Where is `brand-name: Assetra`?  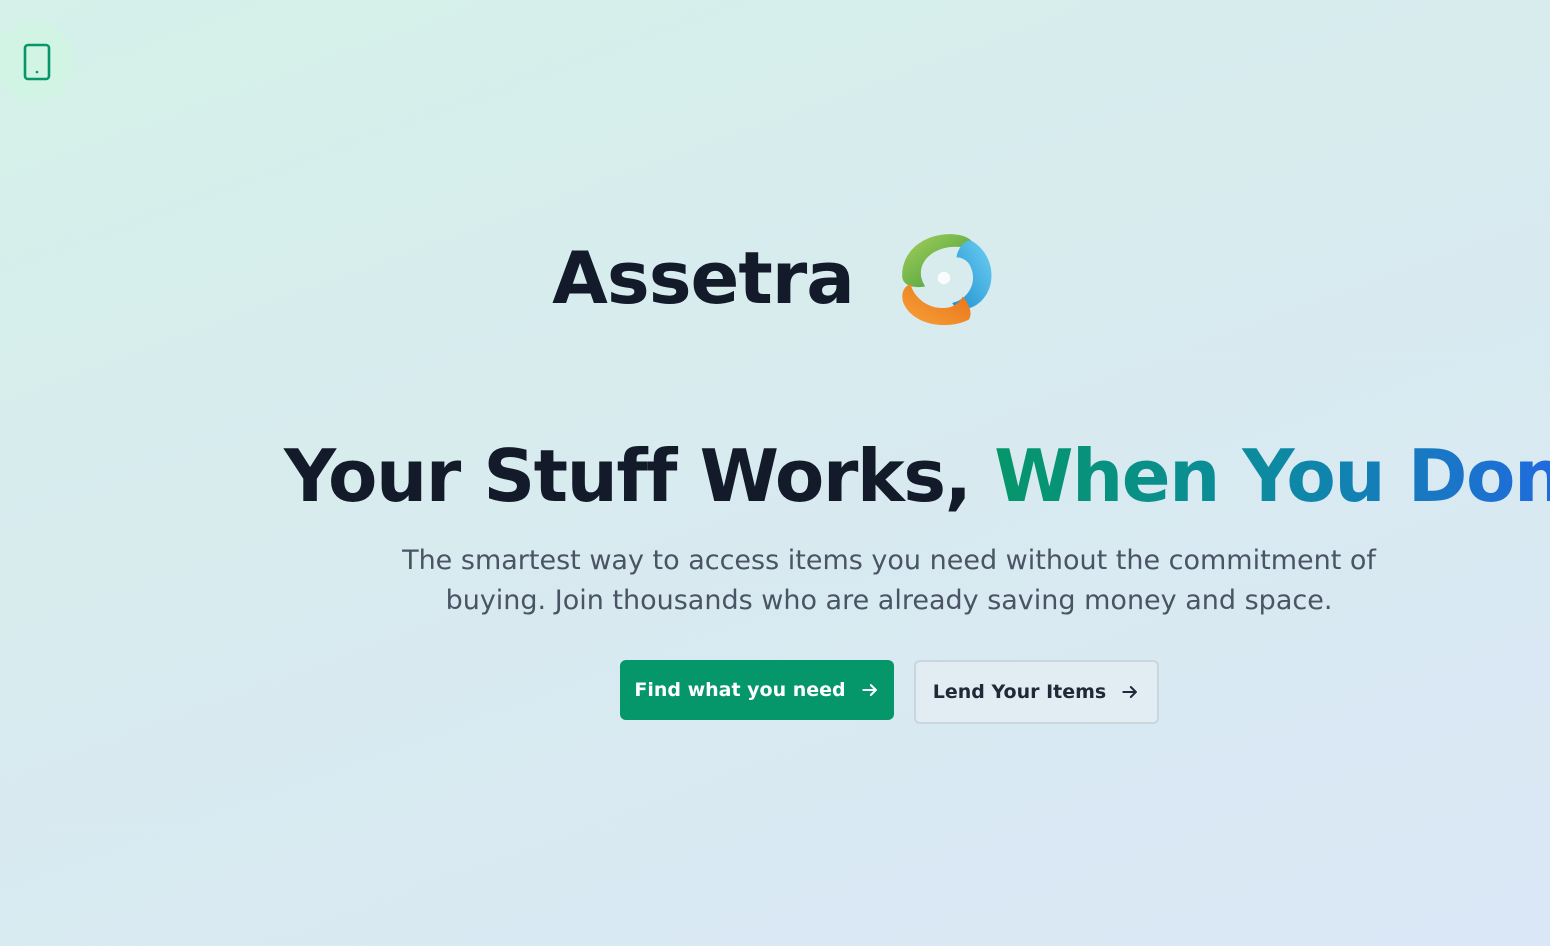 brand-name: Assetra is located at coordinates (703, 278).